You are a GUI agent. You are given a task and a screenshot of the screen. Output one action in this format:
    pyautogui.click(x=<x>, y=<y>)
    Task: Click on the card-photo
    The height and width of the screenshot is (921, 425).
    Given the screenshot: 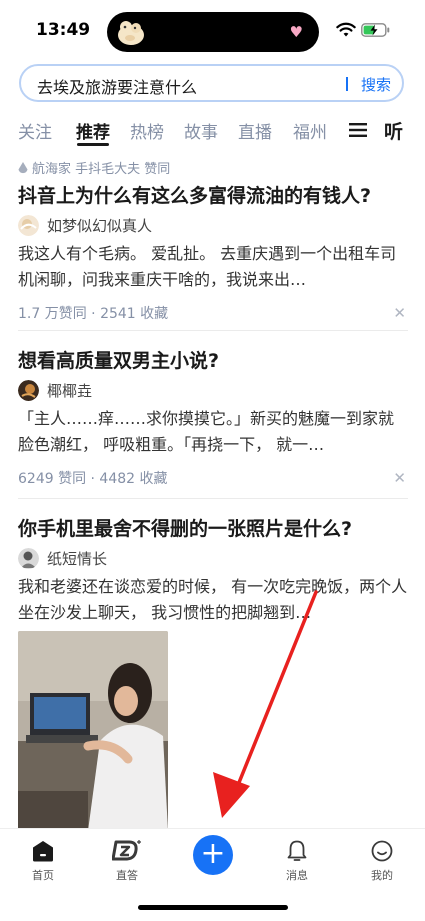 What is the action you would take?
    pyautogui.click(x=93, y=731)
    